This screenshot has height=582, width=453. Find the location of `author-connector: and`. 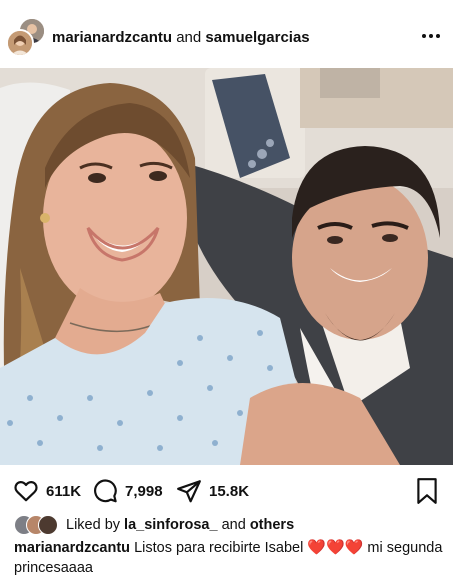

author-connector: and is located at coordinates (189, 37).